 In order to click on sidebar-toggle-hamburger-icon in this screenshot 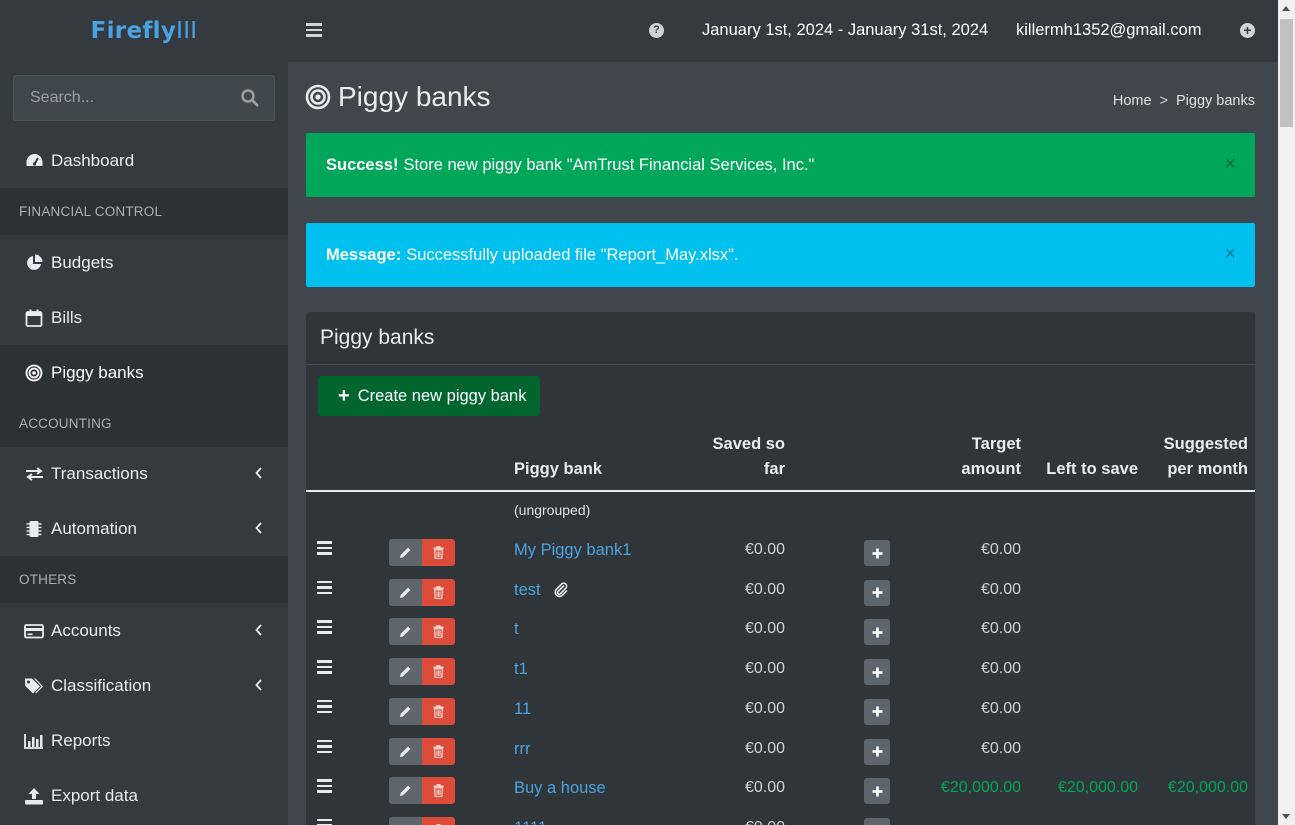, I will do `click(314, 31)`.